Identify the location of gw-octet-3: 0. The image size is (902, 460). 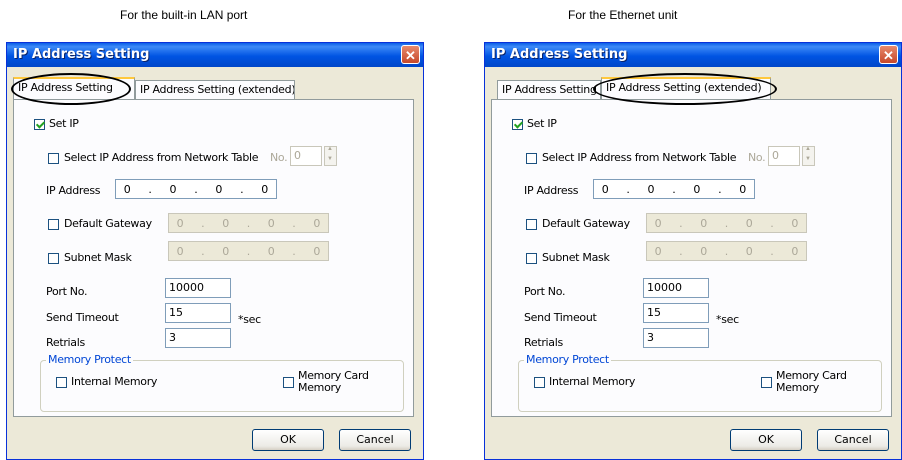
(749, 223).